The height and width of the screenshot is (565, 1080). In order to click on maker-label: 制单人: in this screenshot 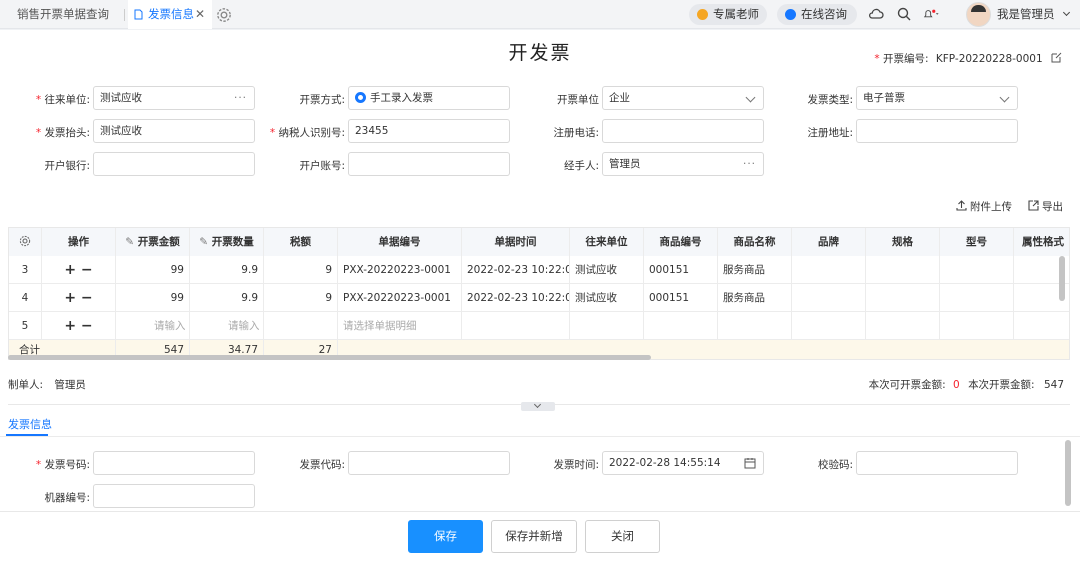, I will do `click(26, 385)`.